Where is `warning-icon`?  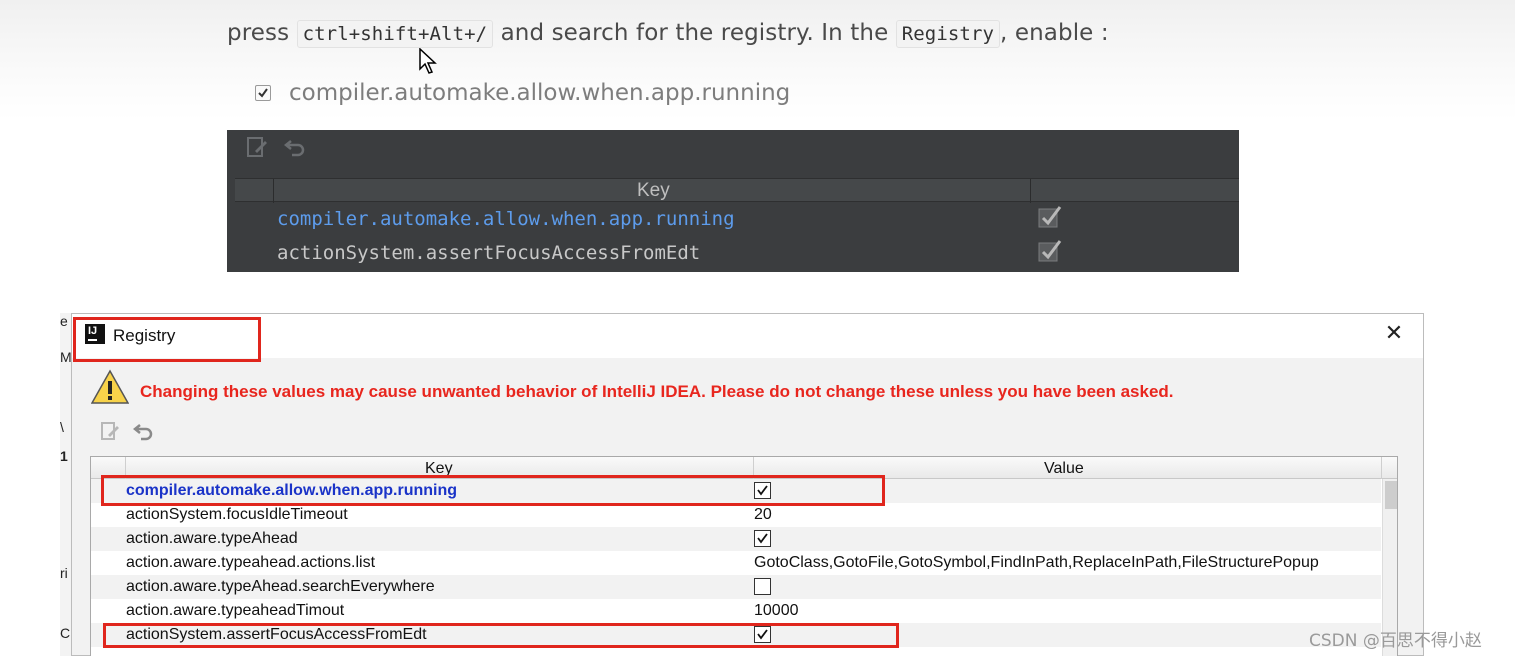 warning-icon is located at coordinates (110, 386).